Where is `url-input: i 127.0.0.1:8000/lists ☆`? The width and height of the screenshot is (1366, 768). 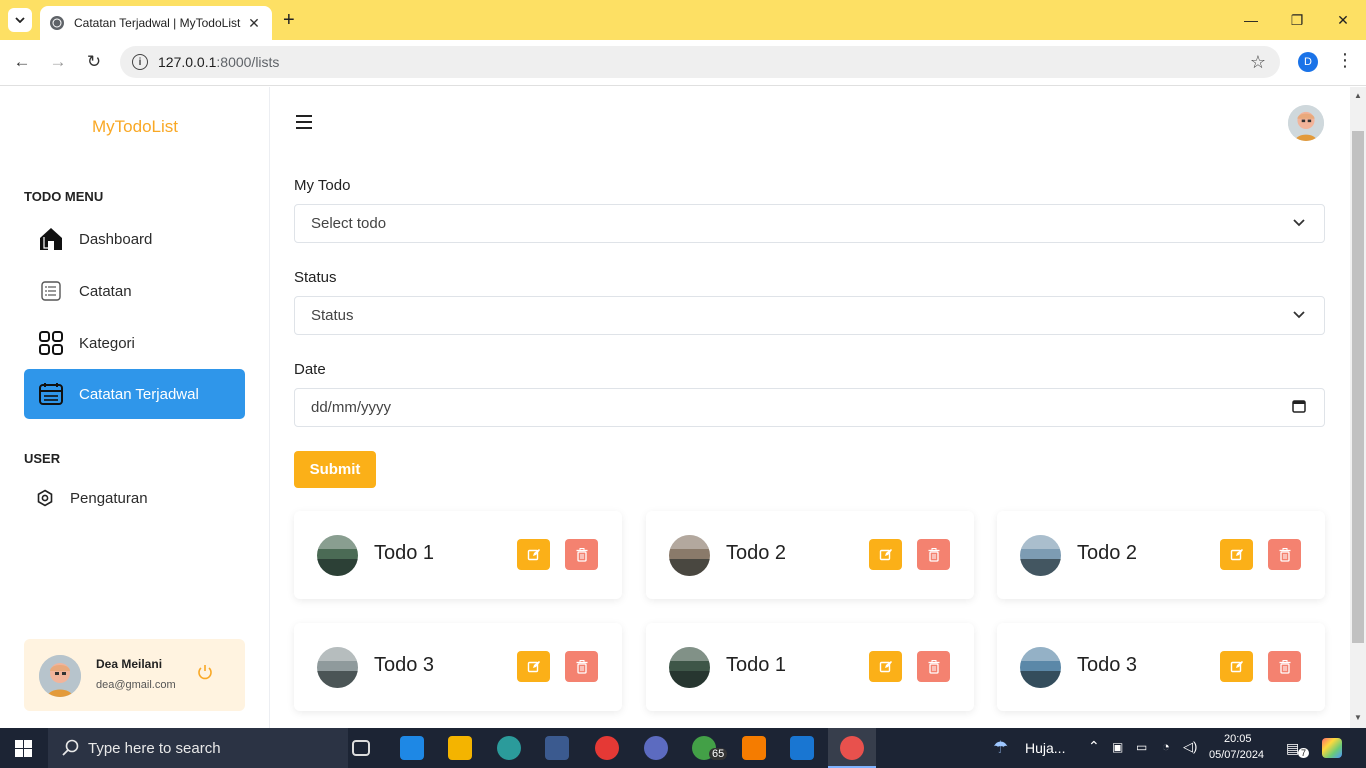
url-input: i 127.0.0.1:8000/lists ☆ is located at coordinates (700, 62).